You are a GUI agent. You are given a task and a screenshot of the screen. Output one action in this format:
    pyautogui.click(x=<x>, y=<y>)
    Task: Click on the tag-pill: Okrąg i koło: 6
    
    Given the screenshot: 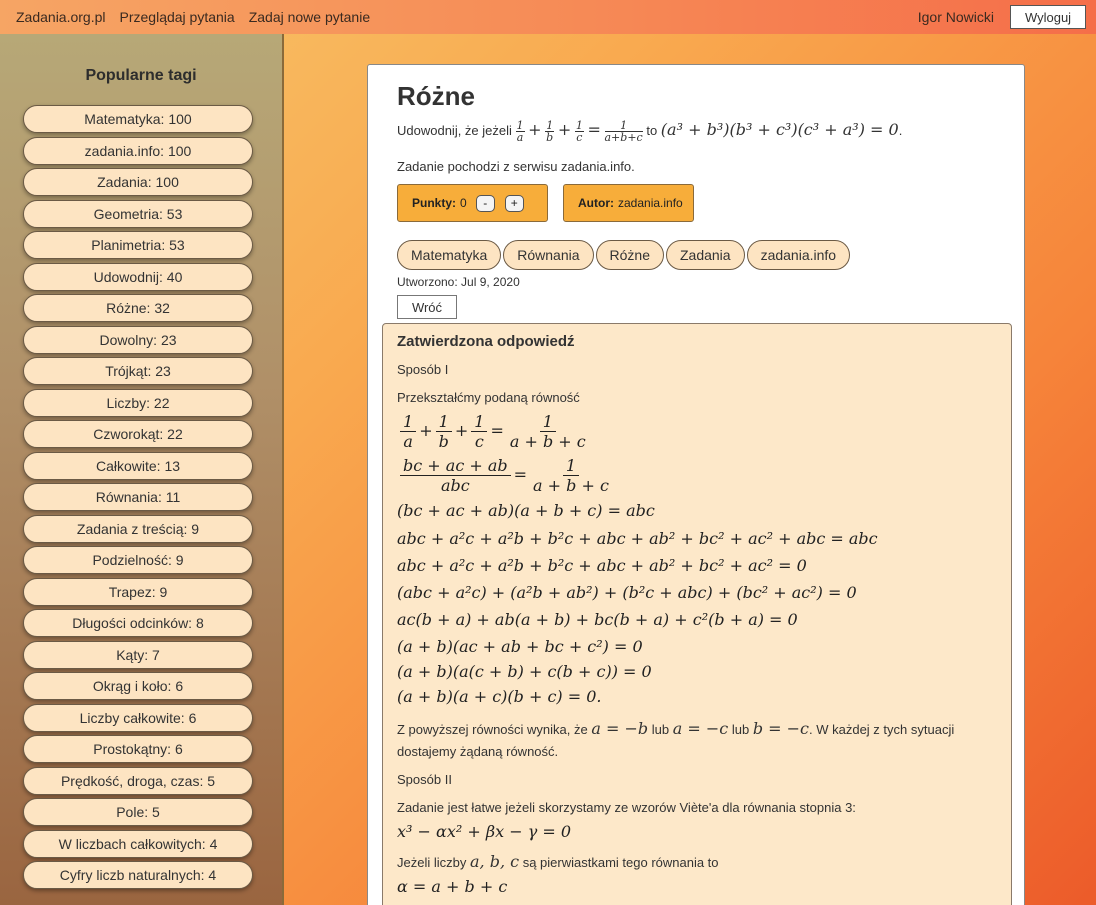 What is the action you would take?
    pyautogui.click(x=138, y=686)
    